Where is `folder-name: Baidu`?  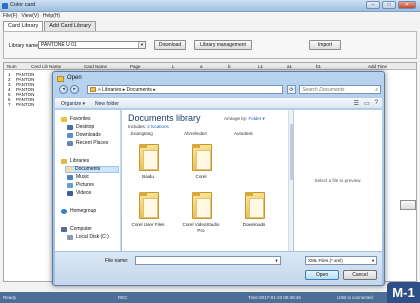 folder-name: Baidu is located at coordinates (148, 176).